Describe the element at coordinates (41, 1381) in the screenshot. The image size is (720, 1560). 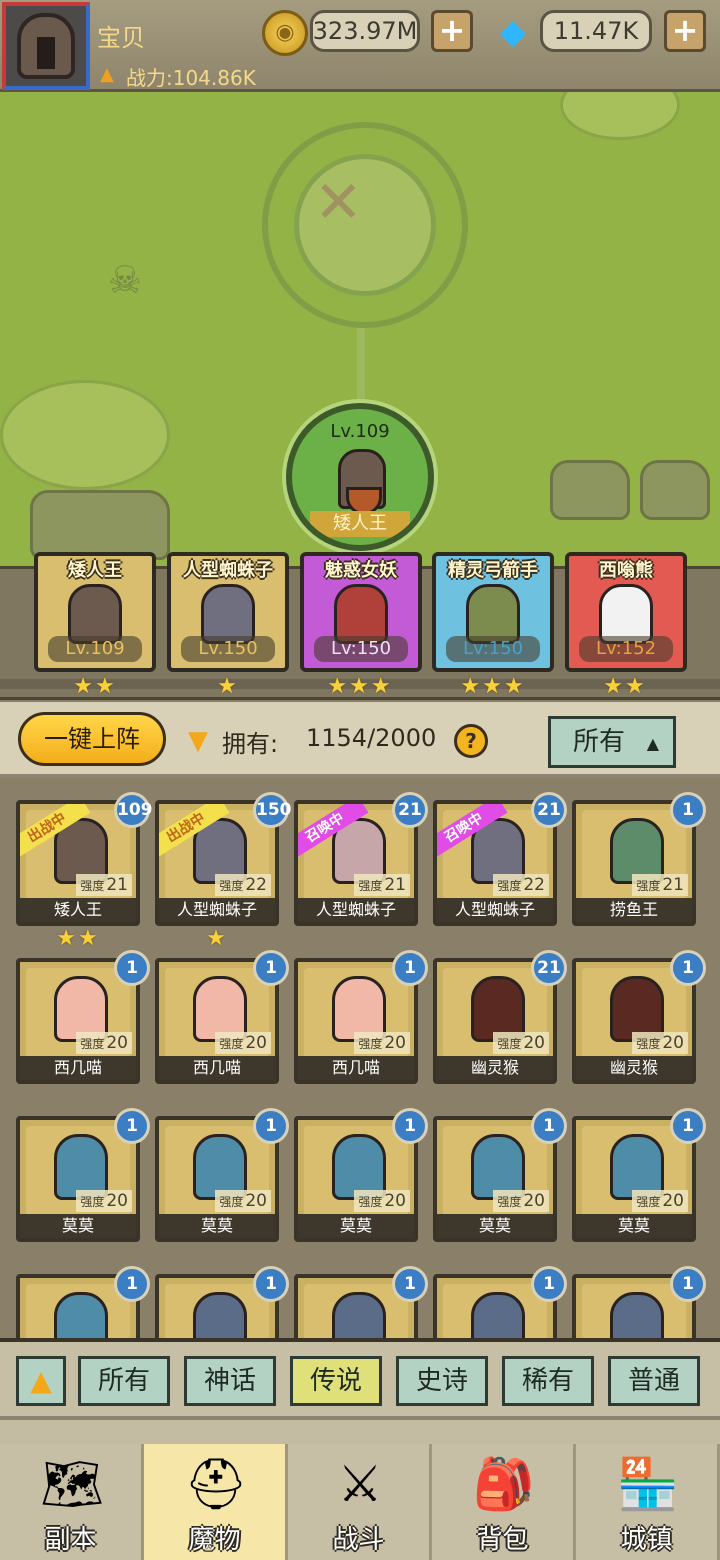
I see `collapse-up-icon: ▲` at that location.